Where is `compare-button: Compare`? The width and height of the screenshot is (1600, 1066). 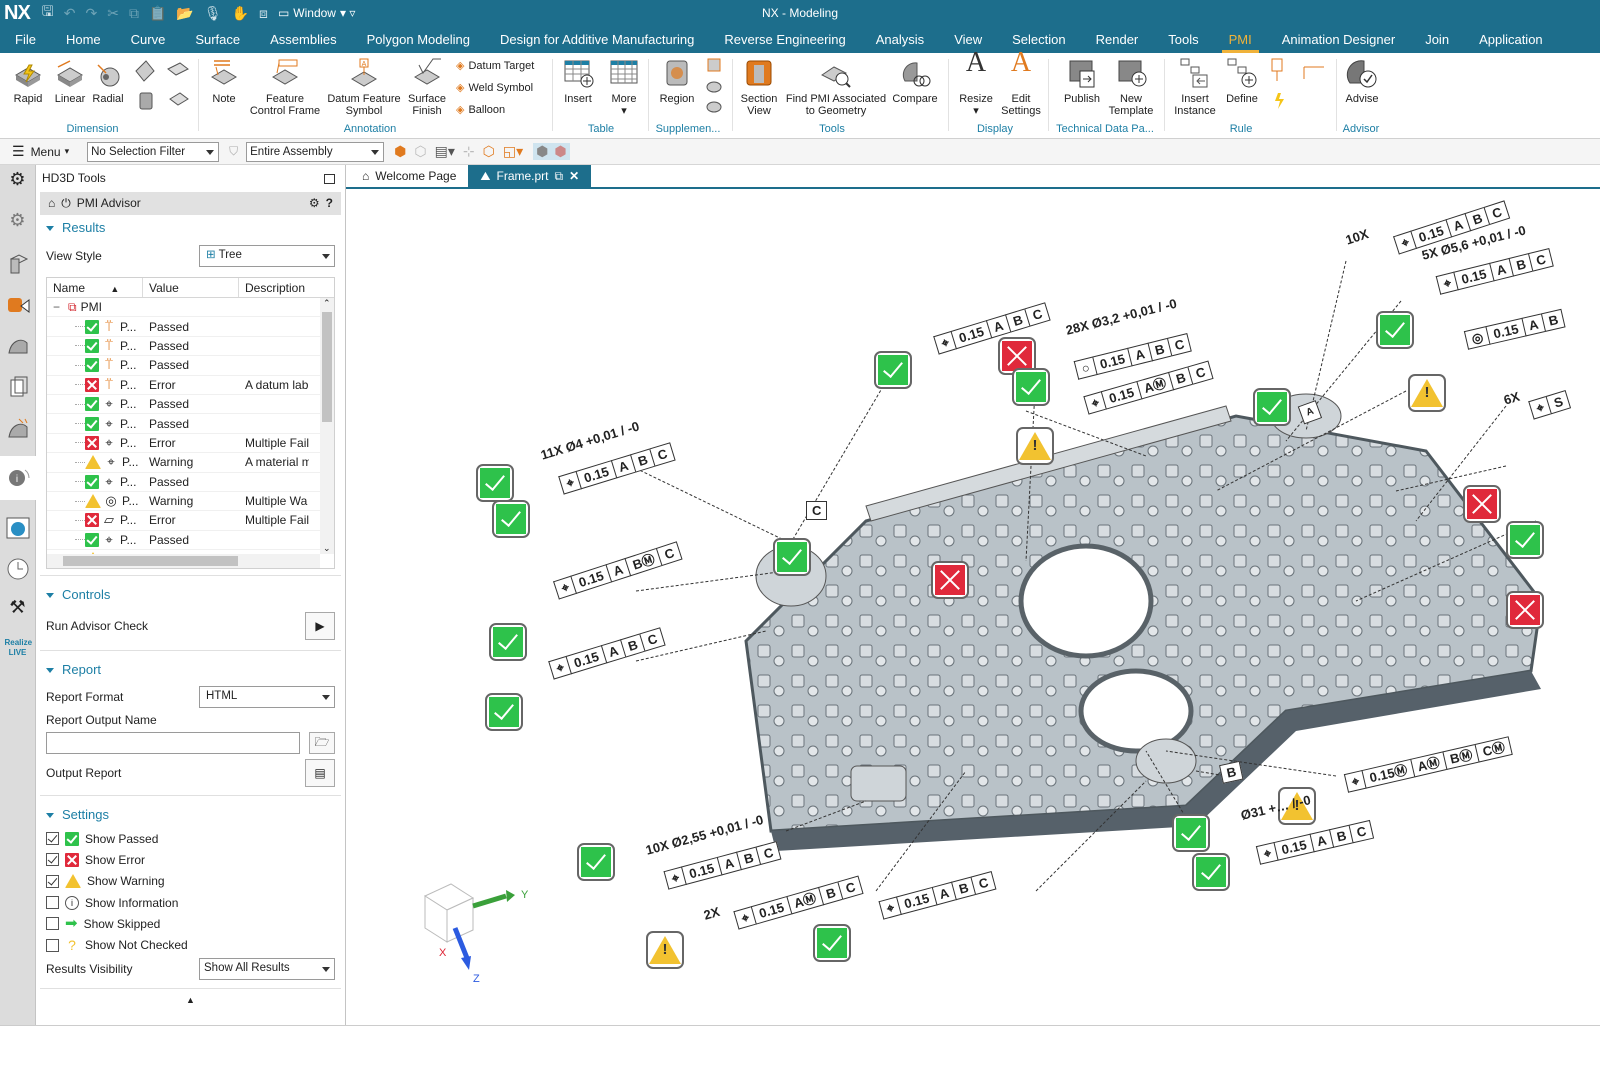
compare-button: Compare is located at coordinates (915, 81).